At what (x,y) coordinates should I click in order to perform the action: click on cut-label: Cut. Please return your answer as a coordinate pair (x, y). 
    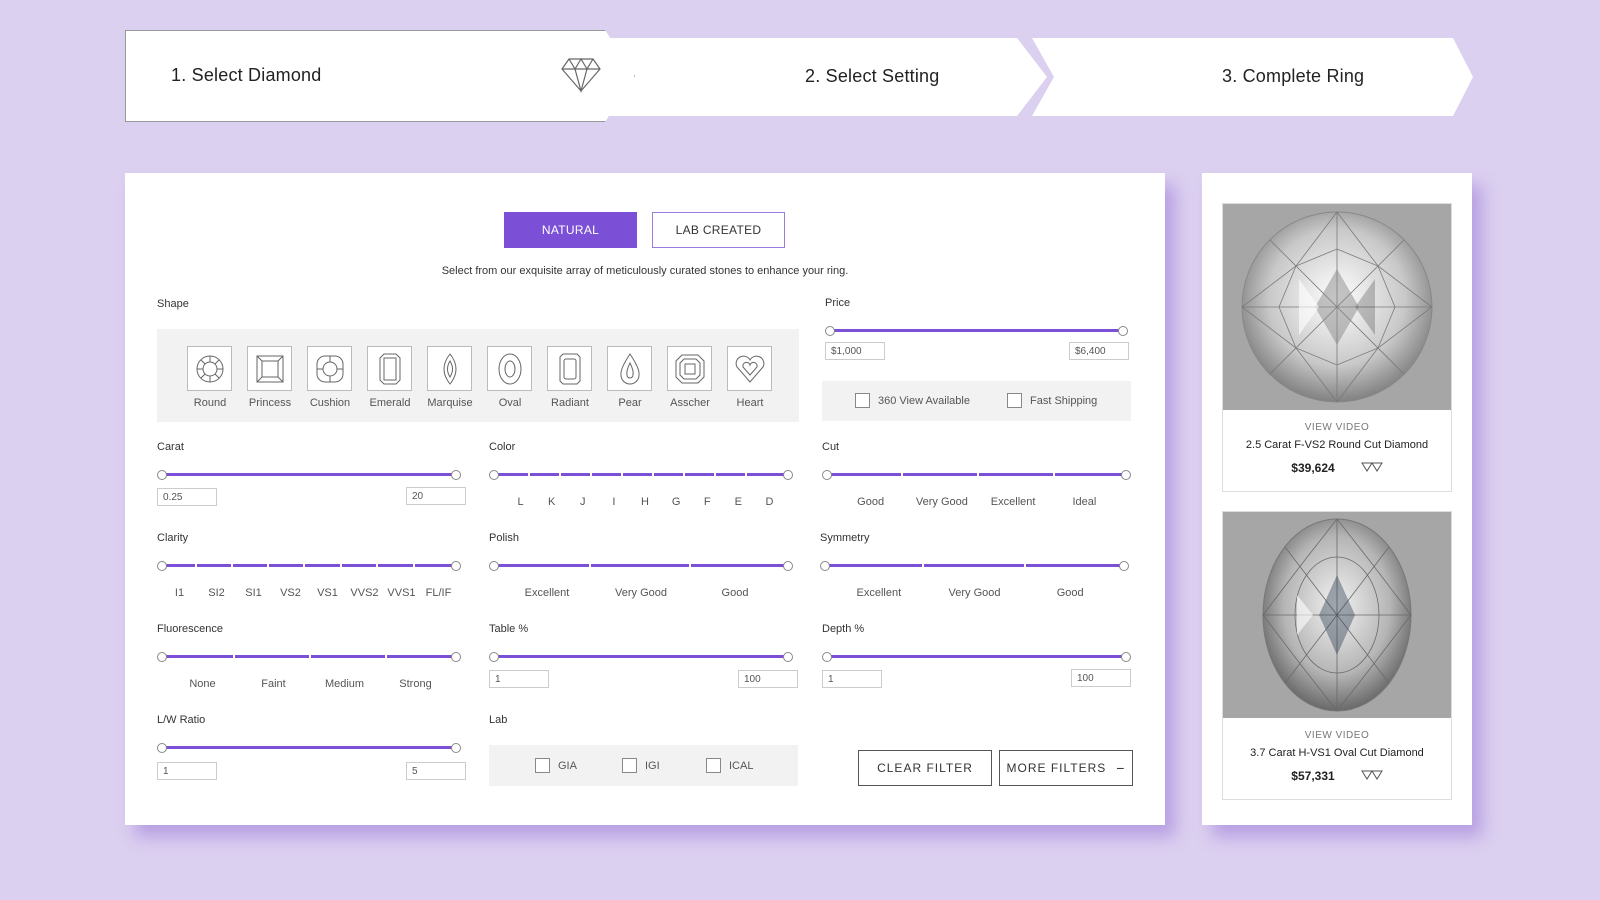
    Looking at the image, I should click on (831, 447).